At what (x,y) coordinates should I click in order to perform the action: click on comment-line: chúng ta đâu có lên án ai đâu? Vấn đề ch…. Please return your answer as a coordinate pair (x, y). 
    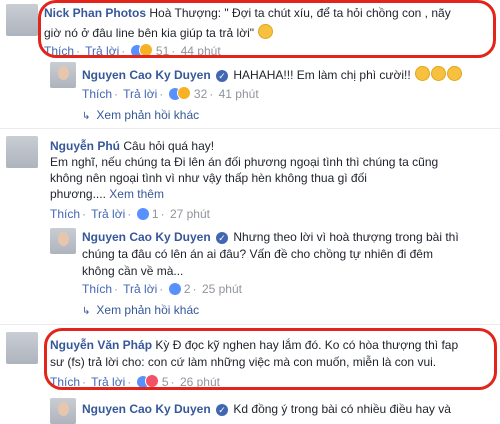
    Looking at the image, I should click on (257, 254).